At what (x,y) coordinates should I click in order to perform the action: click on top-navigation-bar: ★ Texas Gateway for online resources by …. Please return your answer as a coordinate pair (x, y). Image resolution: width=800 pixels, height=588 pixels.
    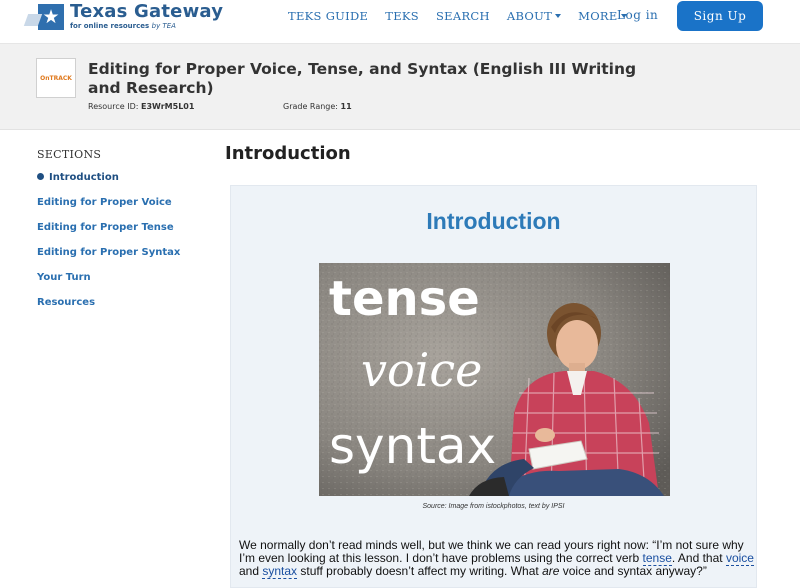
    Looking at the image, I should click on (400, 22).